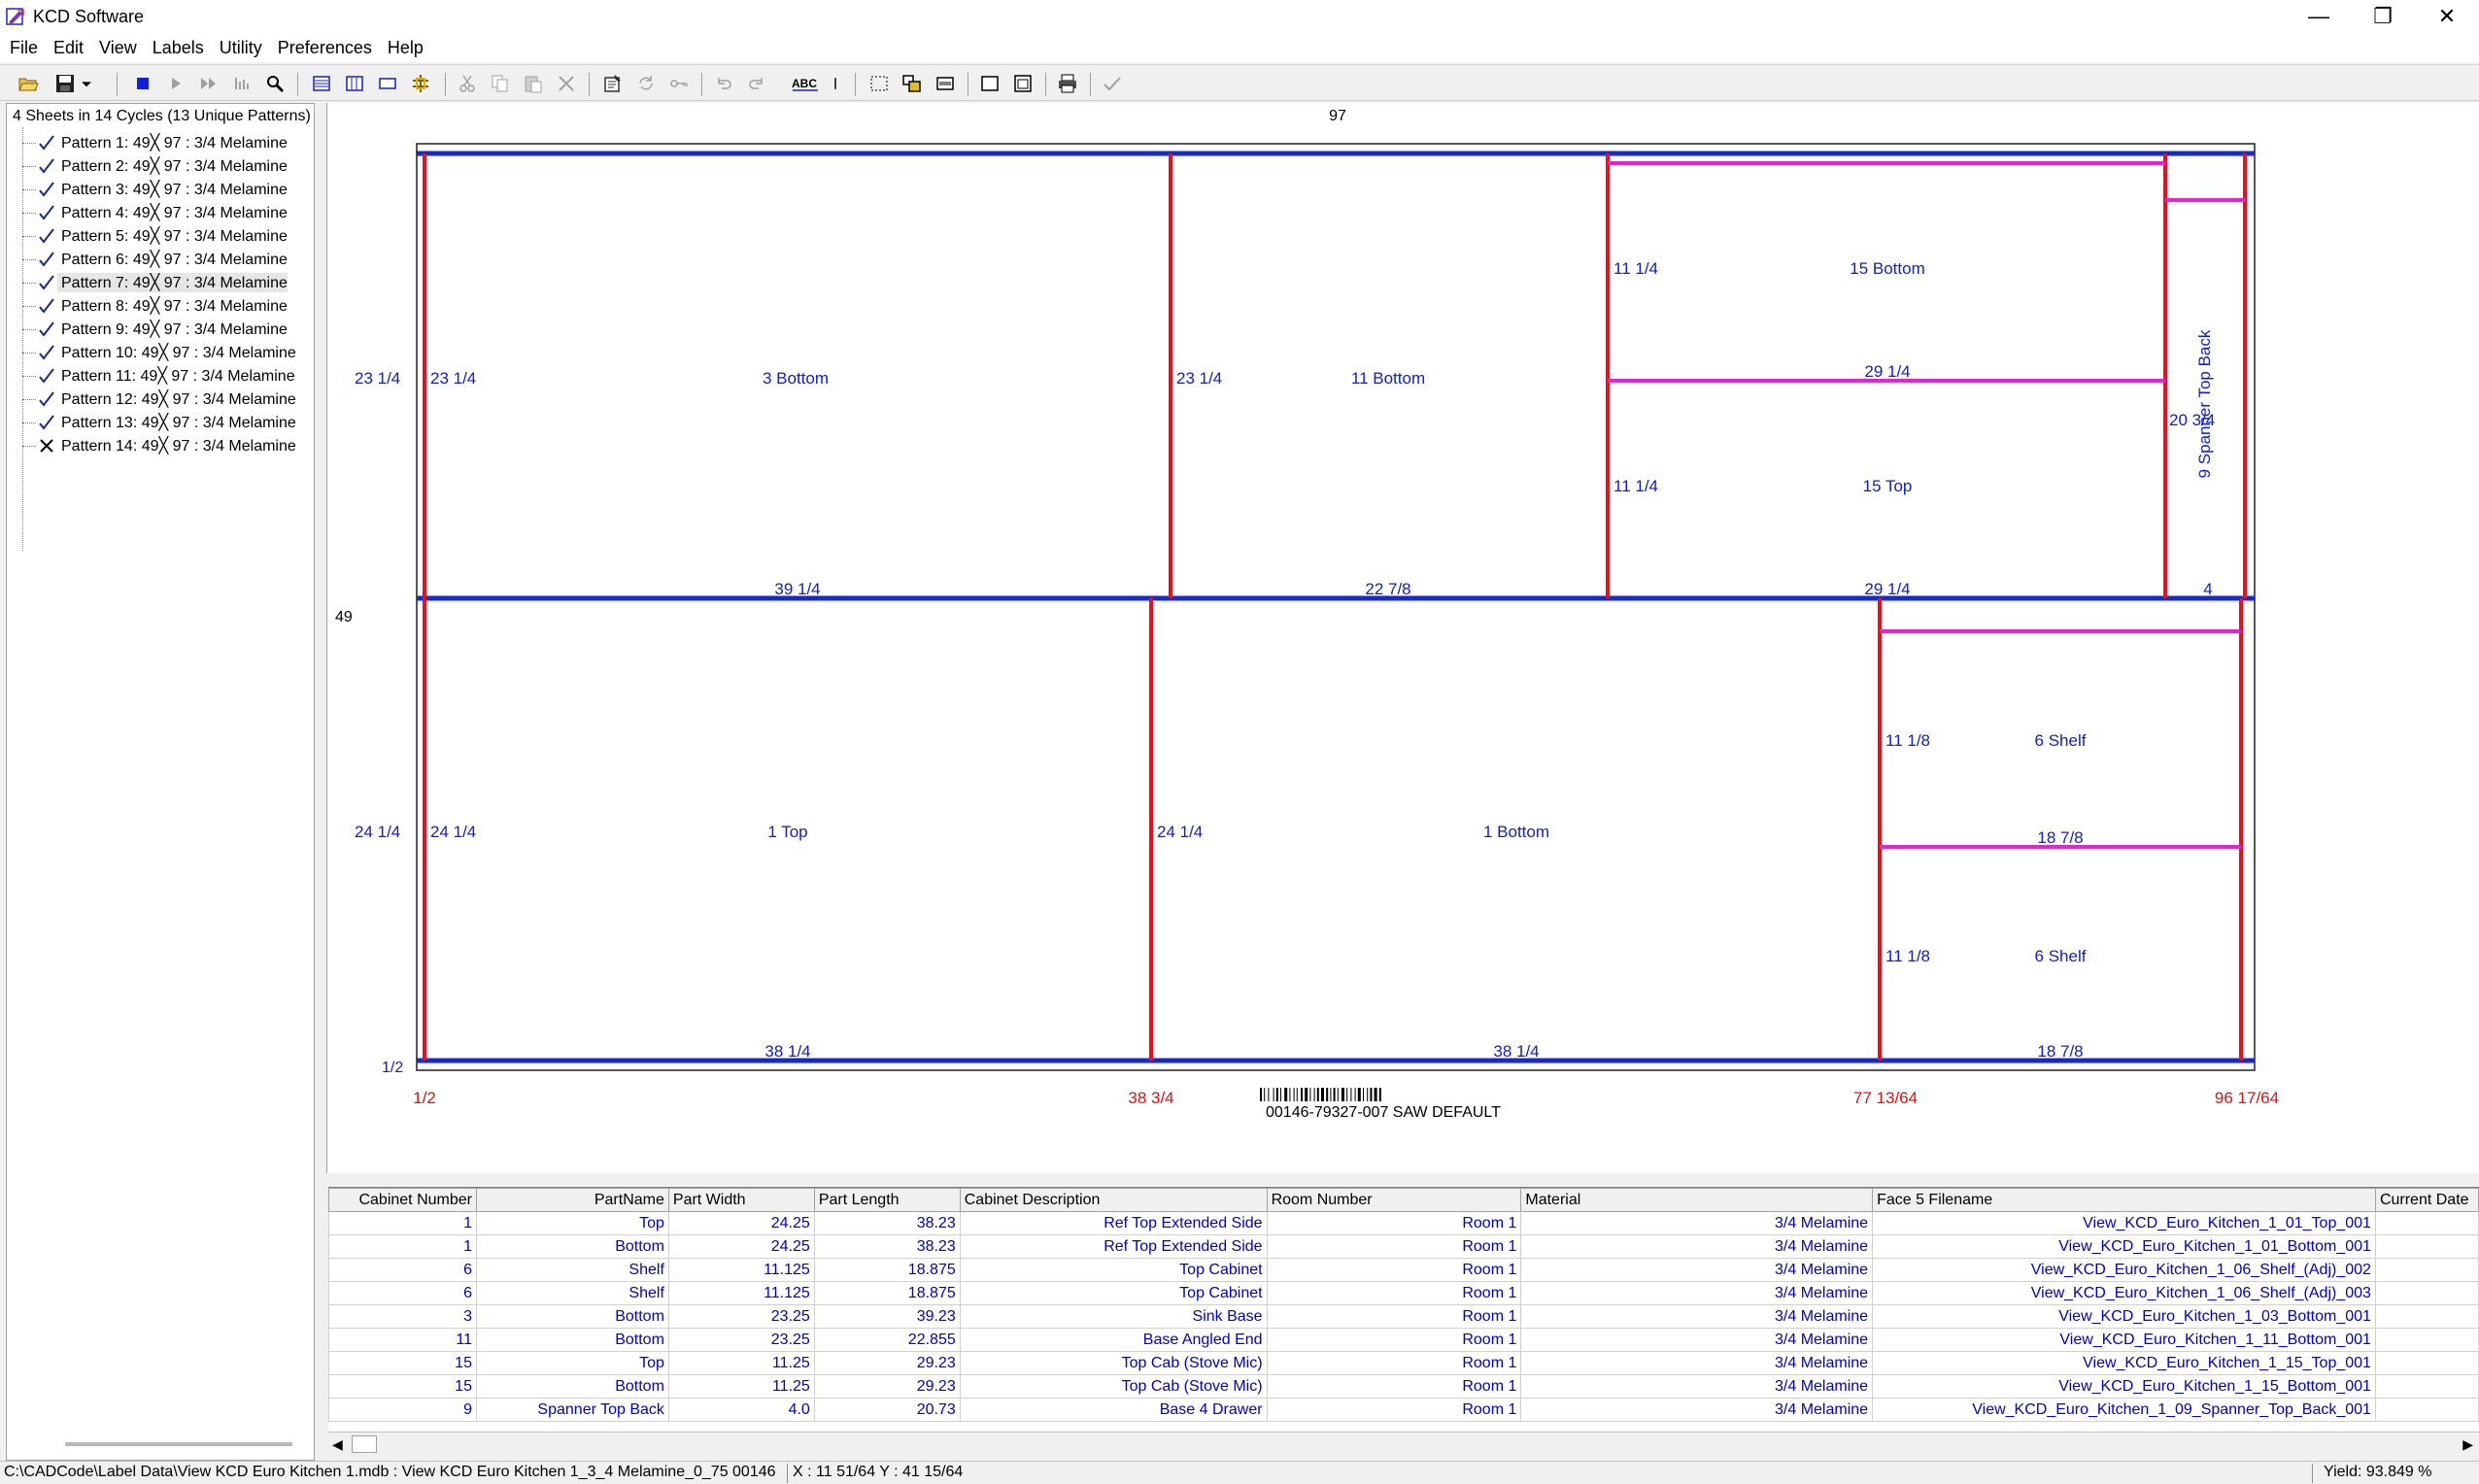 The image size is (2479, 1484). Describe the element at coordinates (24, 48) in the screenshot. I see `menu-file: File` at that location.